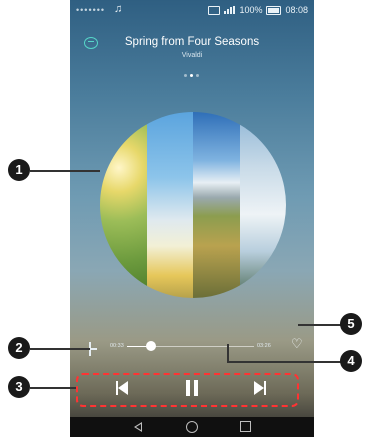  Describe the element at coordinates (296, 10) in the screenshot. I see `status-time: 08:08` at that location.